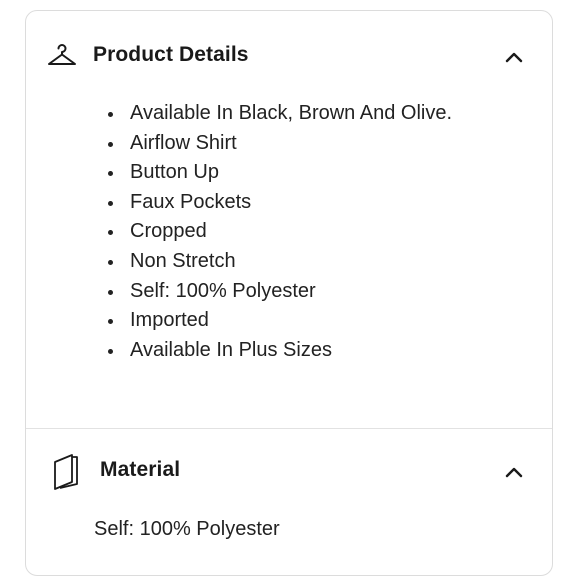 This screenshot has height=580, width=580. Describe the element at coordinates (288, 114) in the screenshot. I see `list-item: Available In Black, Brown And Olive.` at that location.